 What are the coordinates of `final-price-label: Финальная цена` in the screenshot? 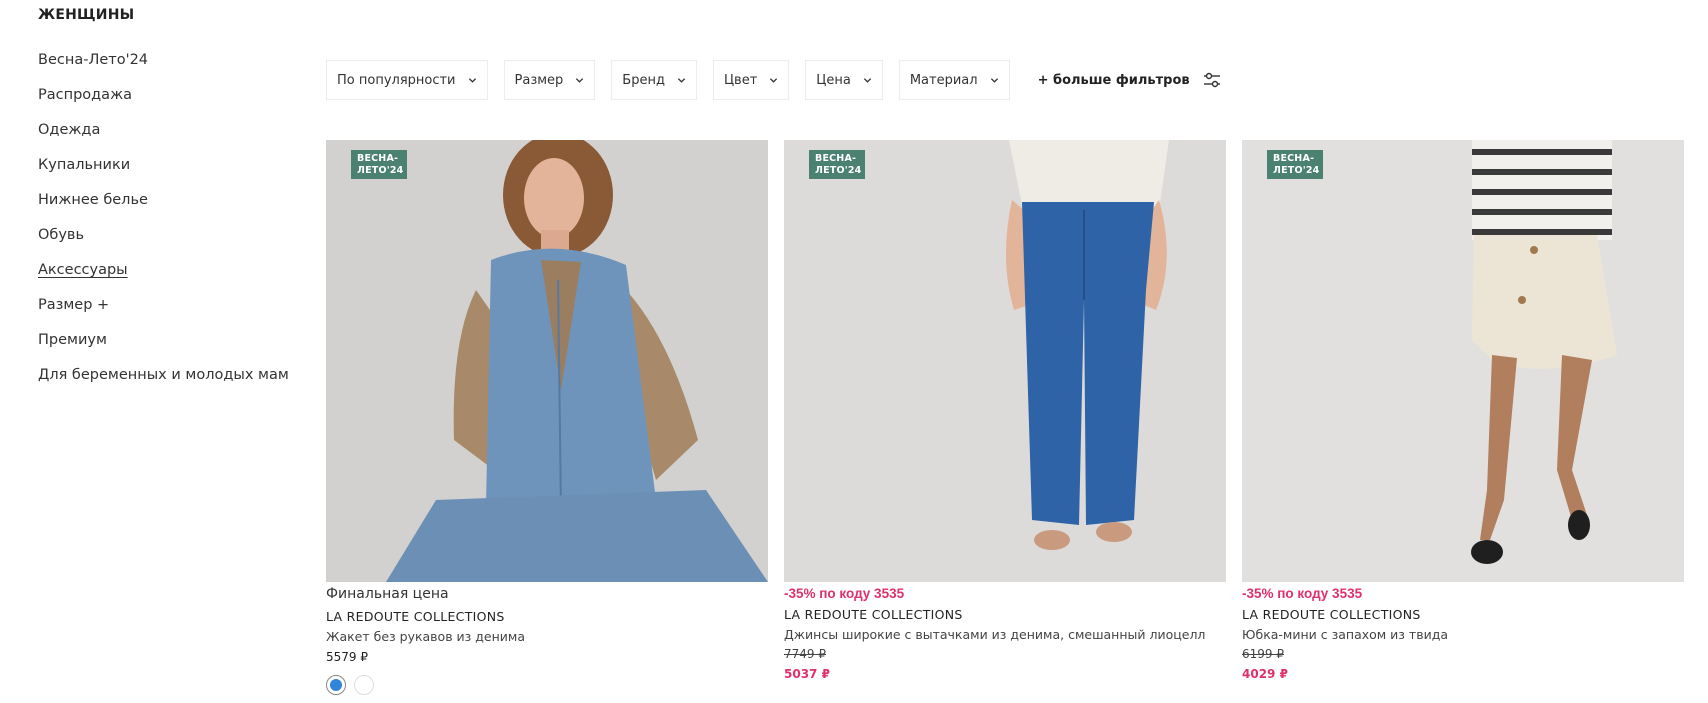 It's located at (387, 594).